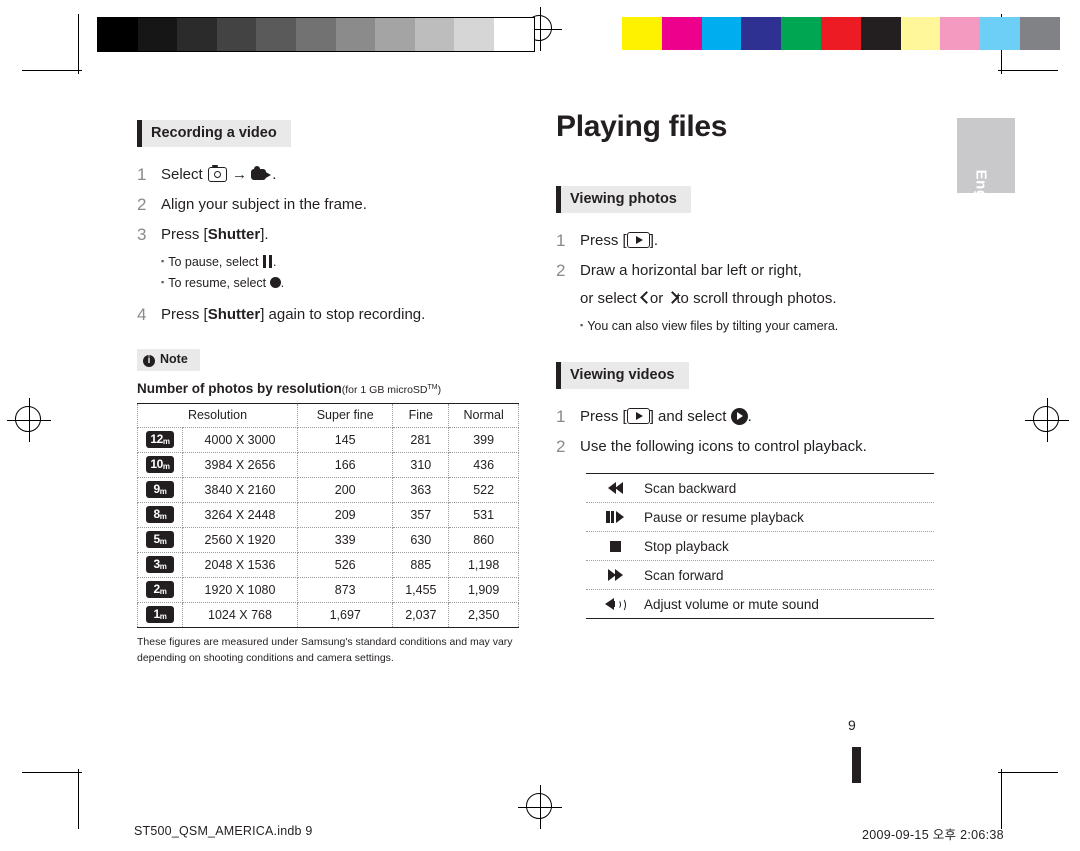  I want to click on grayscale-calibration-bar, so click(316, 34).